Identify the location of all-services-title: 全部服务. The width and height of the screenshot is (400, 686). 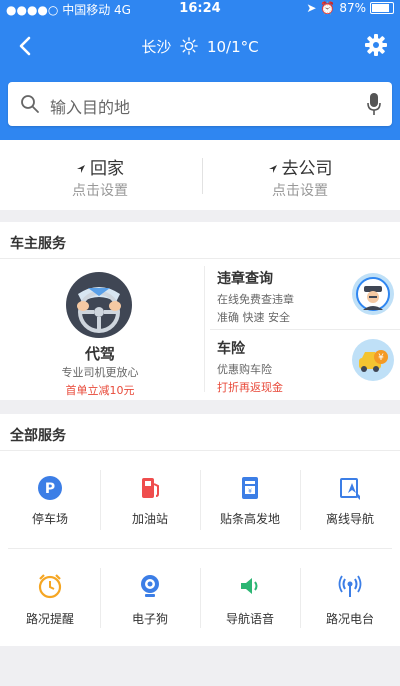
(38, 436).